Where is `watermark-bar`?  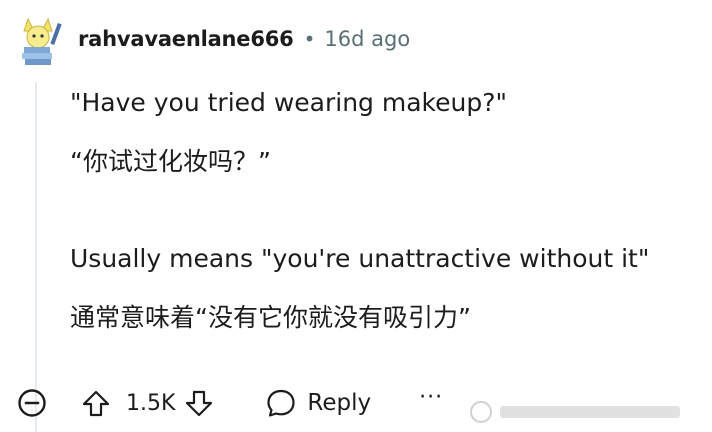
watermark-bar is located at coordinates (590, 412).